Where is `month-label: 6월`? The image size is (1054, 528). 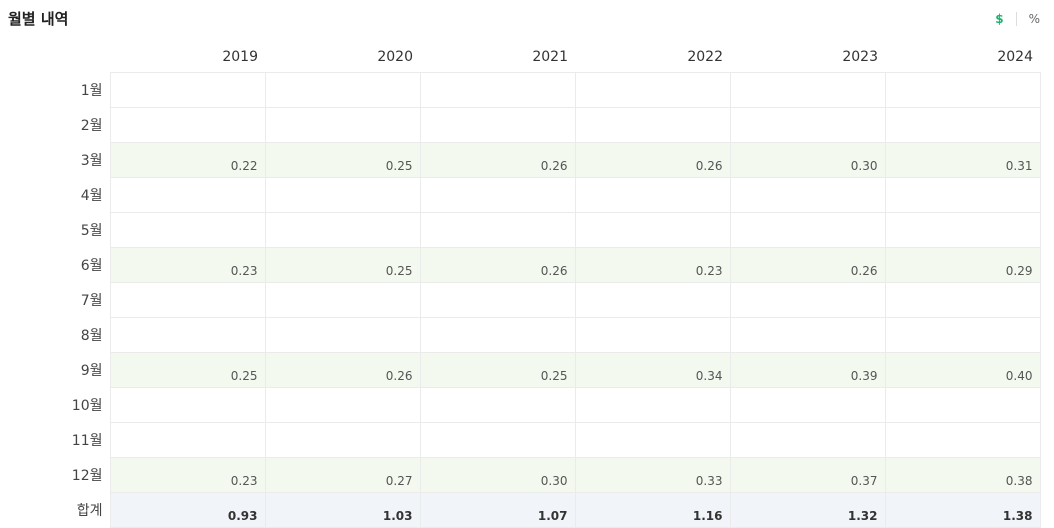
month-label: 6월 is located at coordinates (91, 266).